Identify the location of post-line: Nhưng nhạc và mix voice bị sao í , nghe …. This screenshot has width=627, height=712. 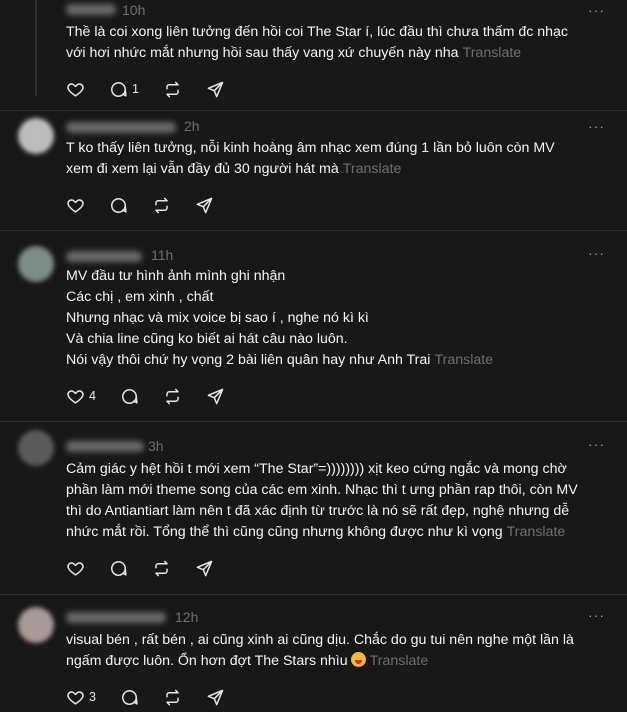
(217, 318).